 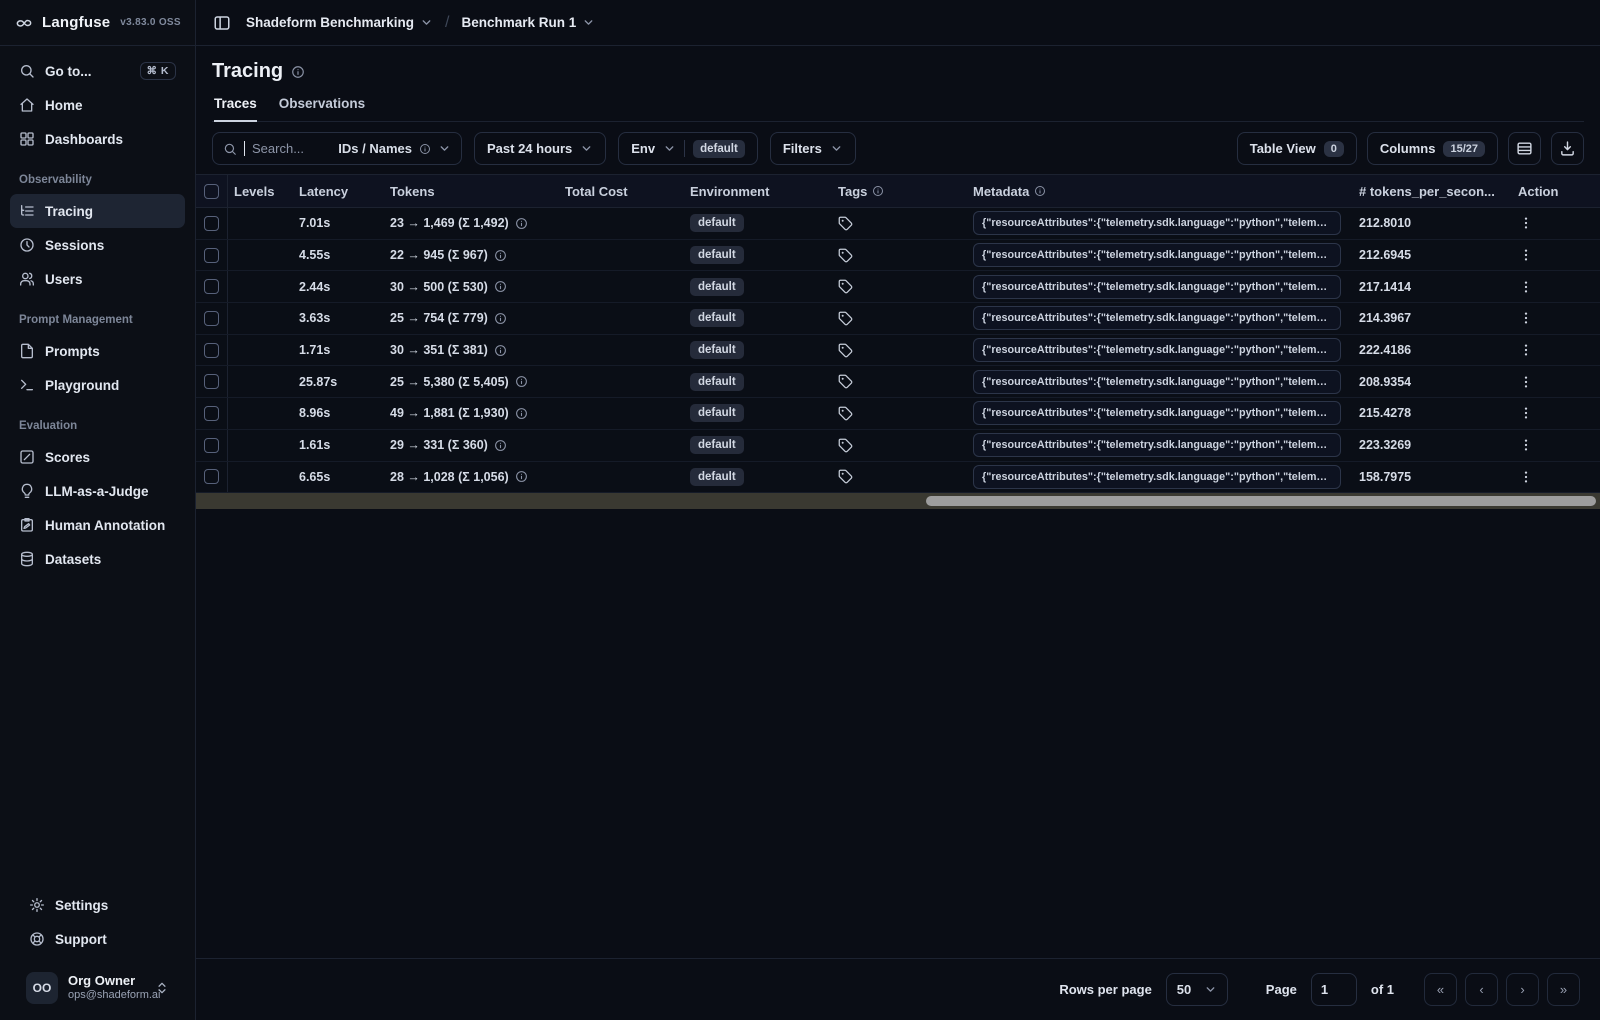 What do you see at coordinates (1481, 989) in the screenshot?
I see `prev-page-button: ‹` at bounding box center [1481, 989].